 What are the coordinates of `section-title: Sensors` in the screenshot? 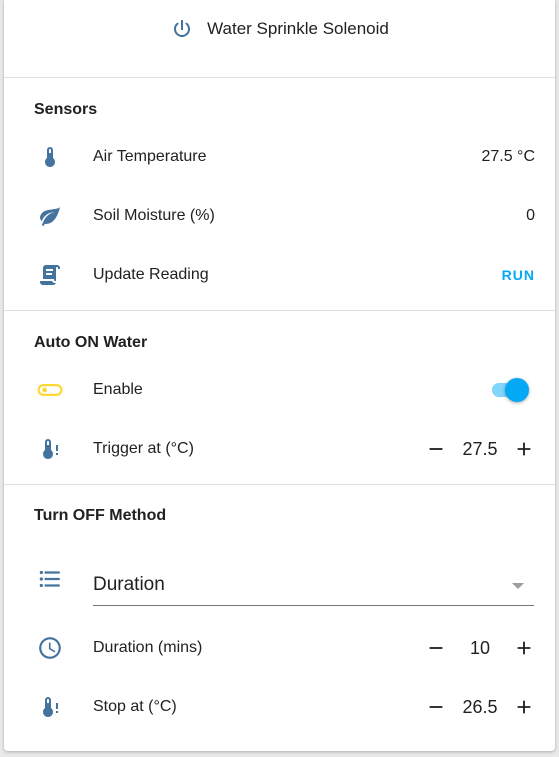 It's located at (66, 109).